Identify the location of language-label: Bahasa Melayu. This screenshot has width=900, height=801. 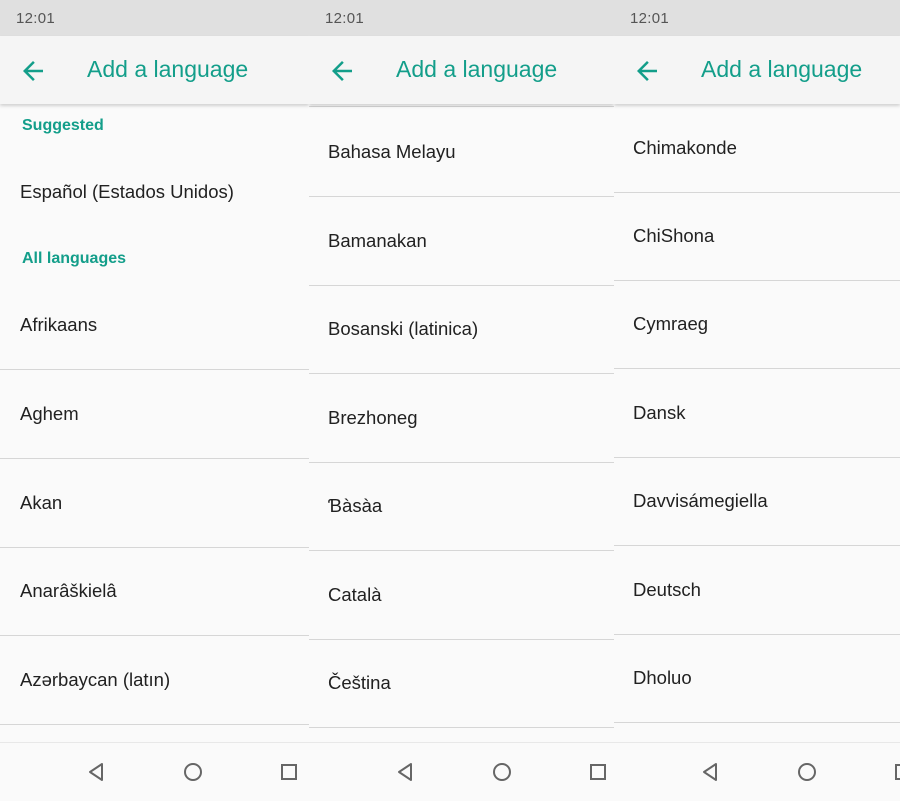
(392, 151).